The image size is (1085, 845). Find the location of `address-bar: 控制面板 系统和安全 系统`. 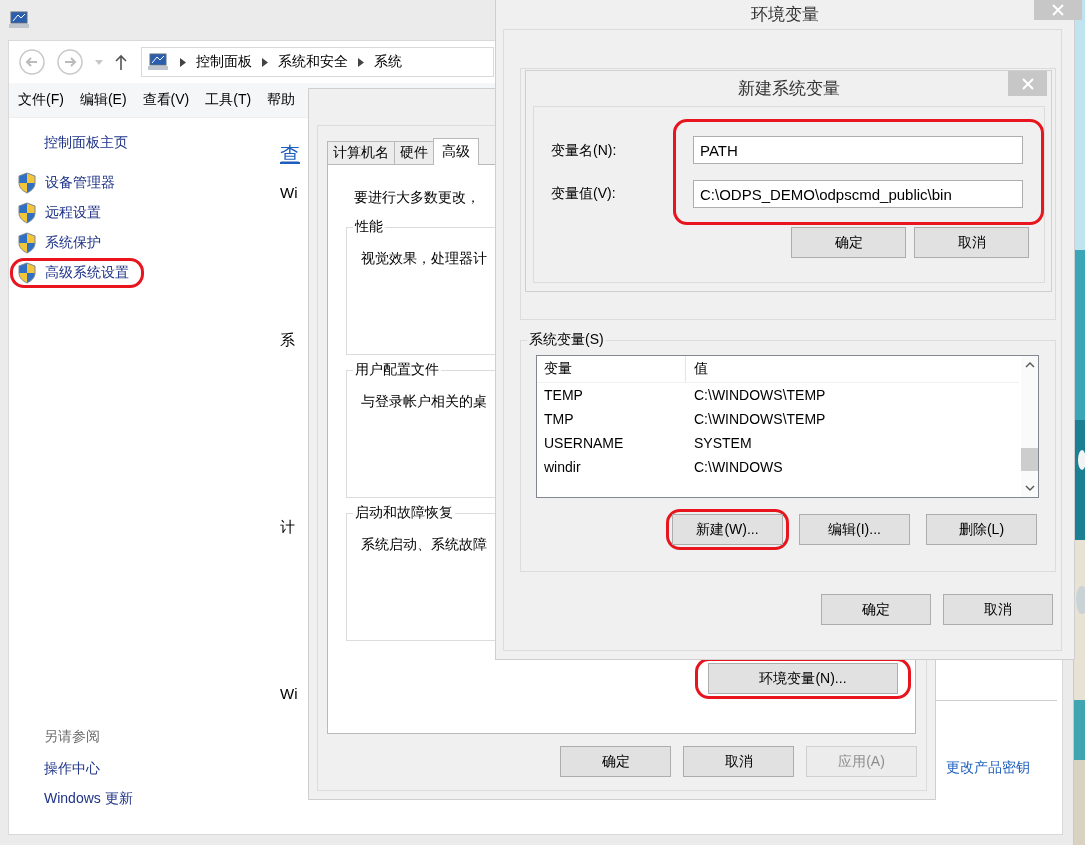

address-bar: 控制面板 系统和安全 系统 is located at coordinates (317, 62).